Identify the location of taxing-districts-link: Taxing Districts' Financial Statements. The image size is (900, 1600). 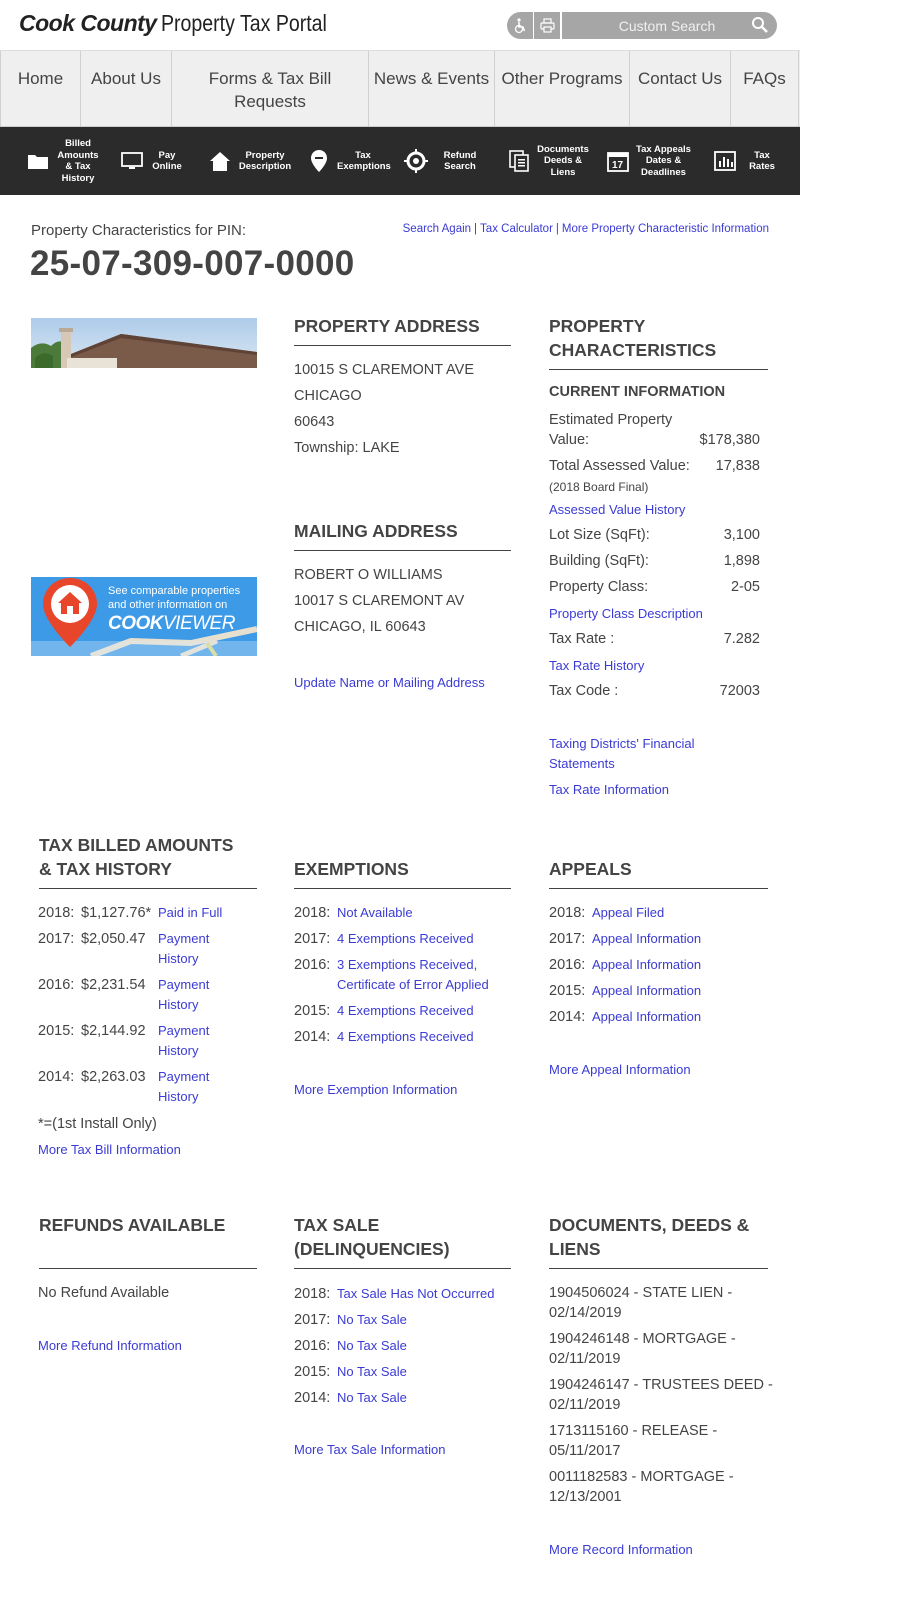
(649, 754).